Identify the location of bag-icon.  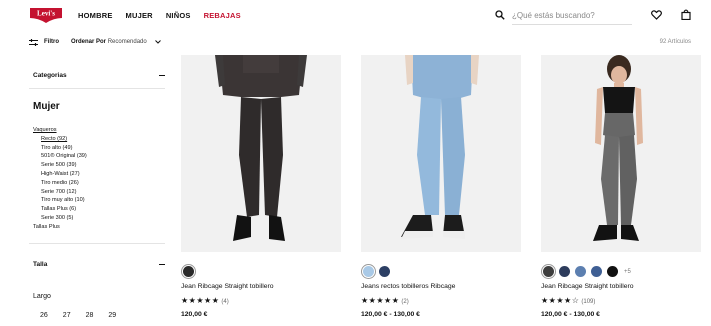
(686, 14).